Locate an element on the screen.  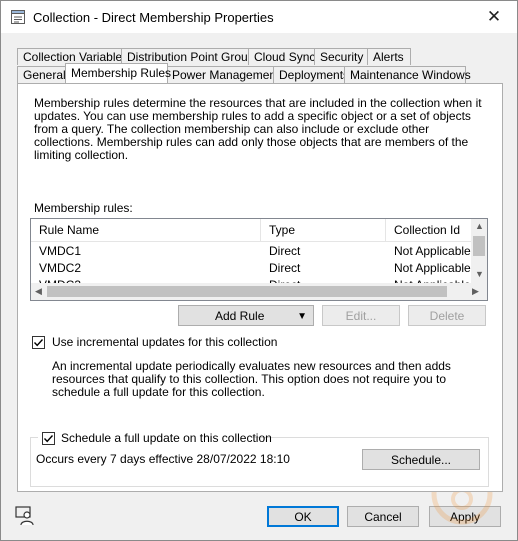
vertical-scroll-thumb is located at coordinates (479, 246).